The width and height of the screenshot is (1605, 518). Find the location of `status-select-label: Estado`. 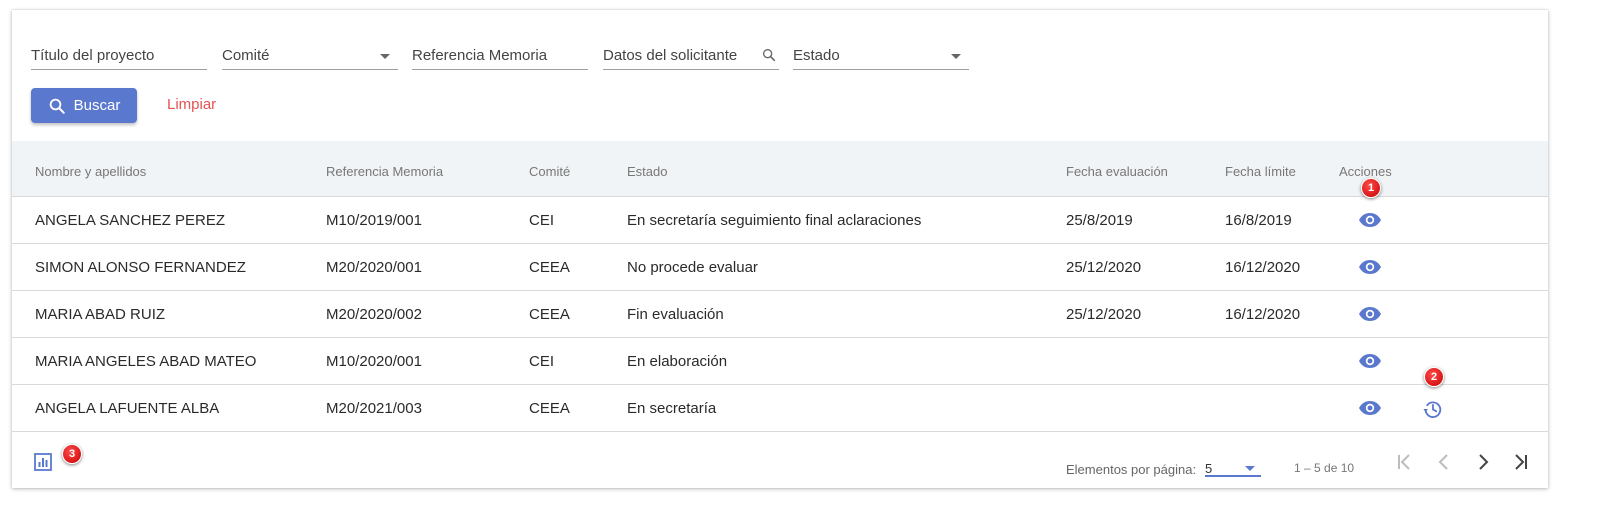

status-select-label: Estado is located at coordinates (816, 55).